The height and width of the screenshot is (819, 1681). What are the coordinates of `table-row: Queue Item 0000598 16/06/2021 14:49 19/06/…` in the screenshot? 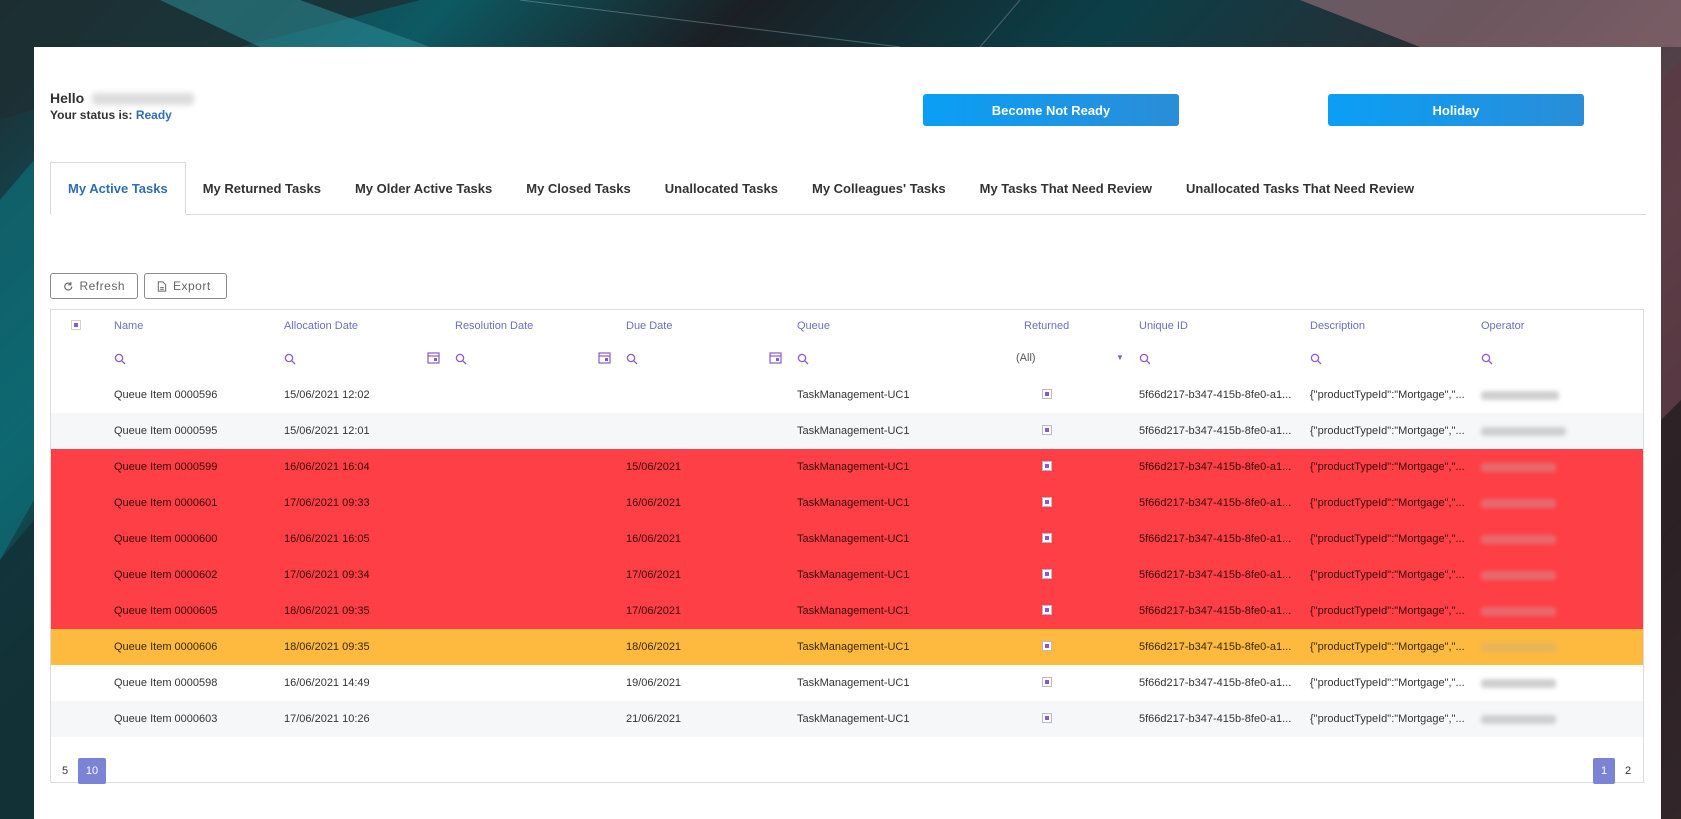 It's located at (847, 683).